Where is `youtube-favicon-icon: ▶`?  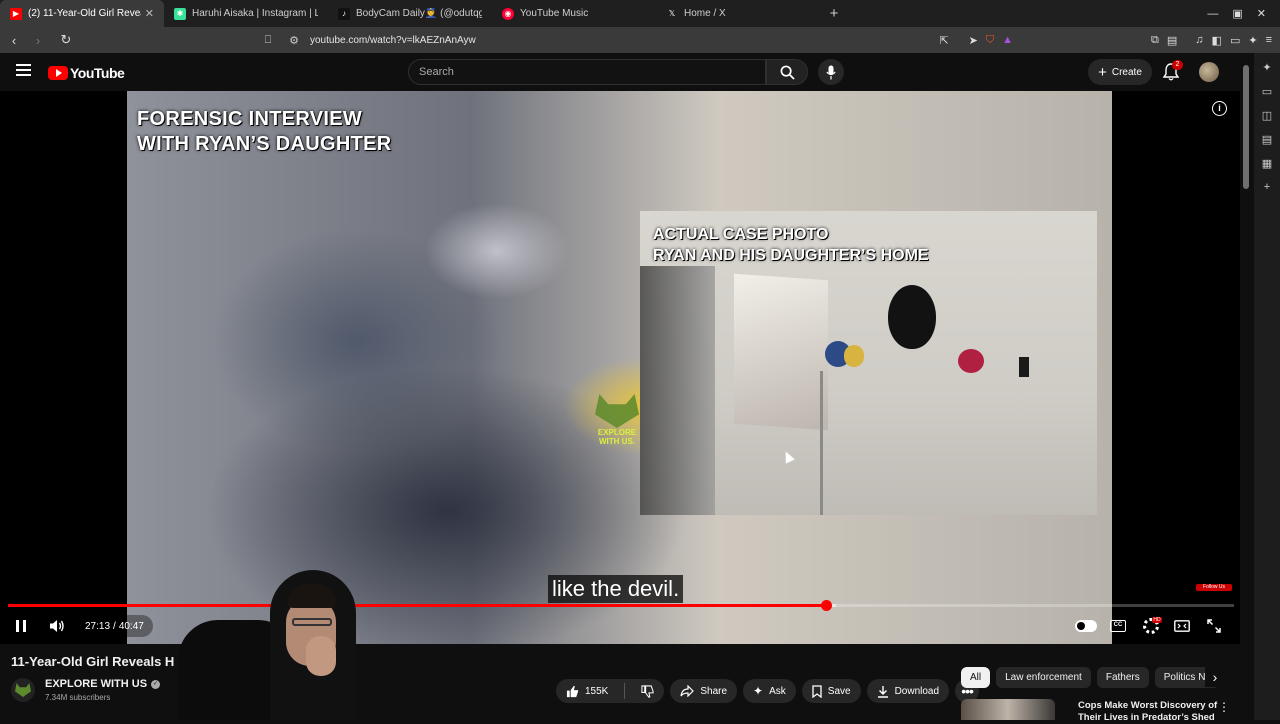
youtube-favicon-icon: ▶ is located at coordinates (16, 13).